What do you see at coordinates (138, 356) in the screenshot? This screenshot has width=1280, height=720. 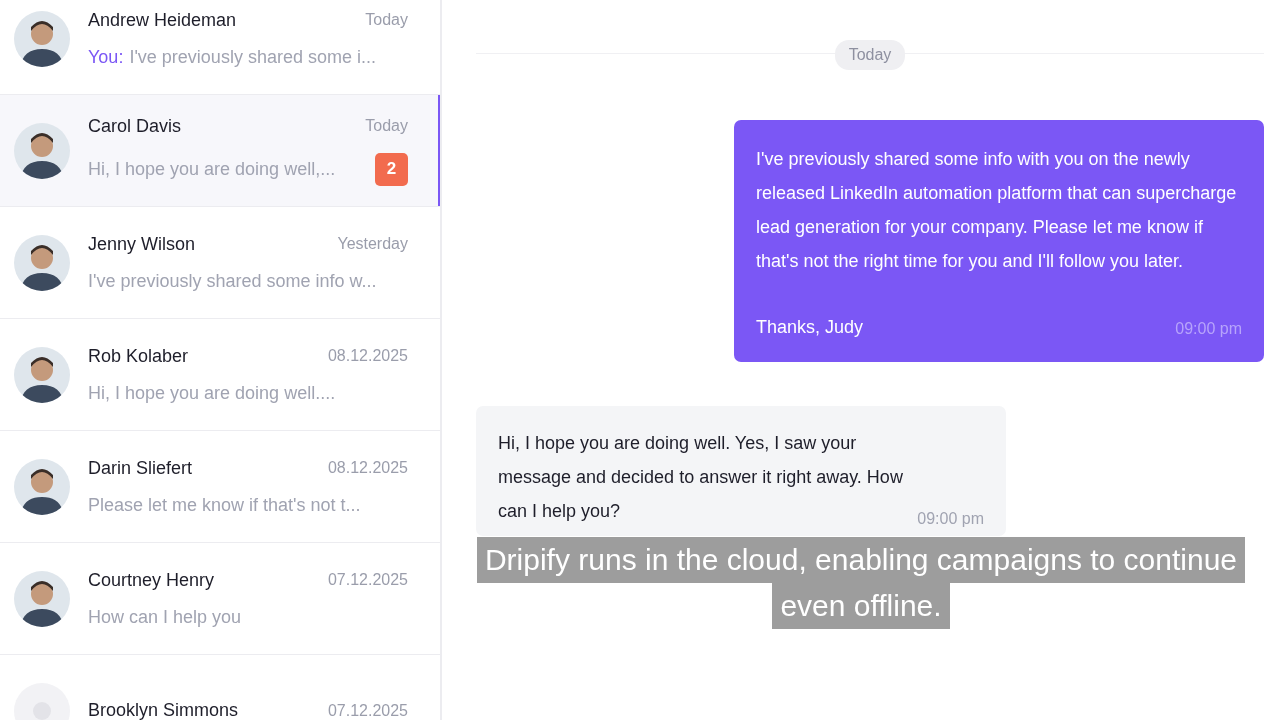 I see `contact-name: Rob Kolaber` at bounding box center [138, 356].